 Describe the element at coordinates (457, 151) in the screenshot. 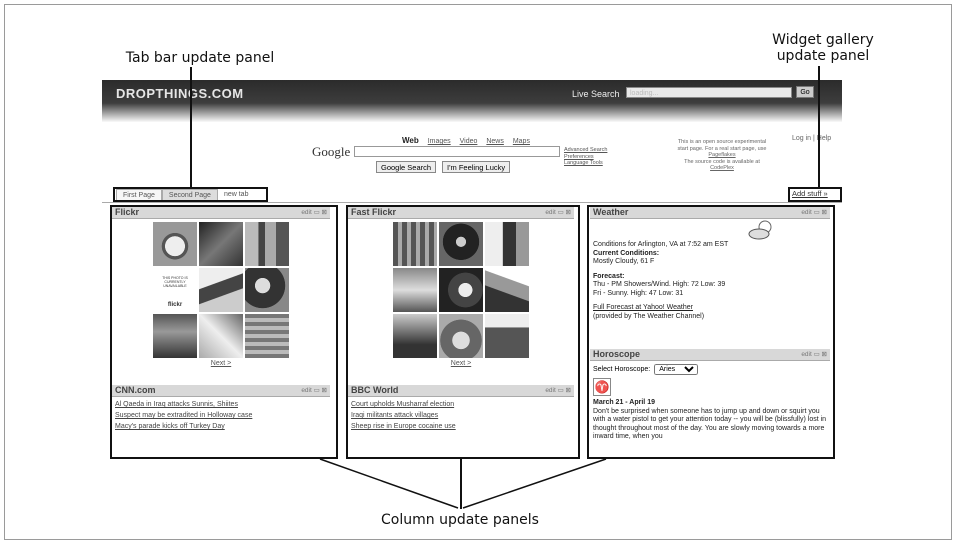

I see `google-search-input` at that location.